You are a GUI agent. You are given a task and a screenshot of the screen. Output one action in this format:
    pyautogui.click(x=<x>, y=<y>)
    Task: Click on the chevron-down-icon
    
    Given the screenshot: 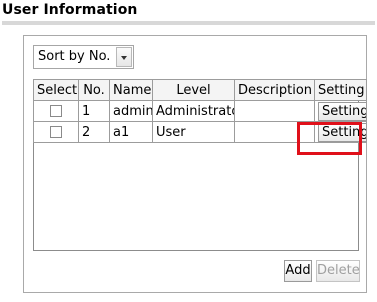 What is the action you would take?
    pyautogui.click(x=124, y=57)
    